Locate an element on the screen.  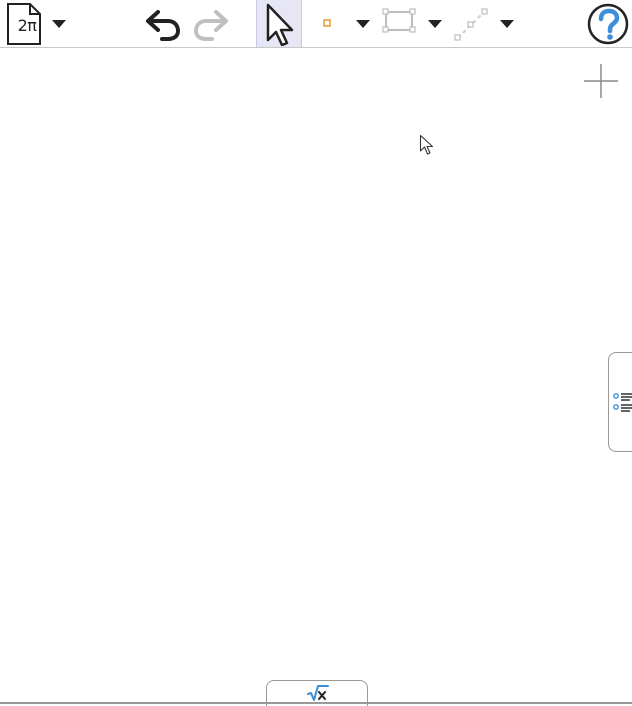
redo-button is located at coordinates (210, 24).